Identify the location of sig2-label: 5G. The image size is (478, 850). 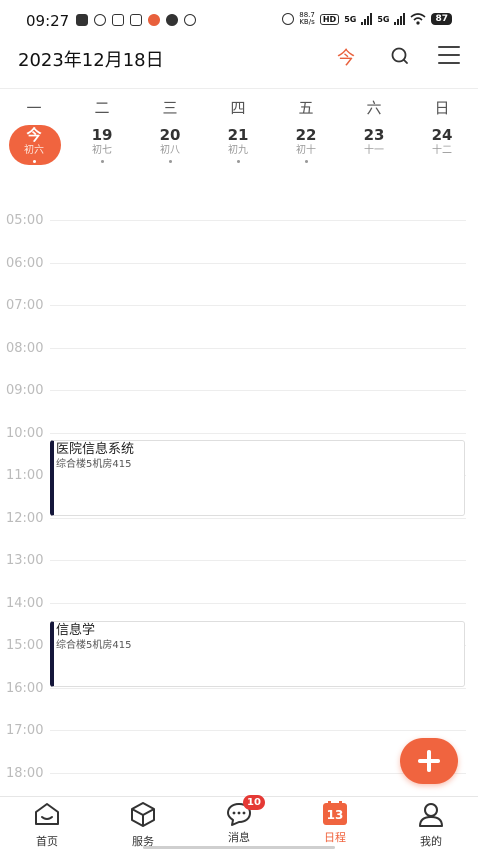
(383, 19).